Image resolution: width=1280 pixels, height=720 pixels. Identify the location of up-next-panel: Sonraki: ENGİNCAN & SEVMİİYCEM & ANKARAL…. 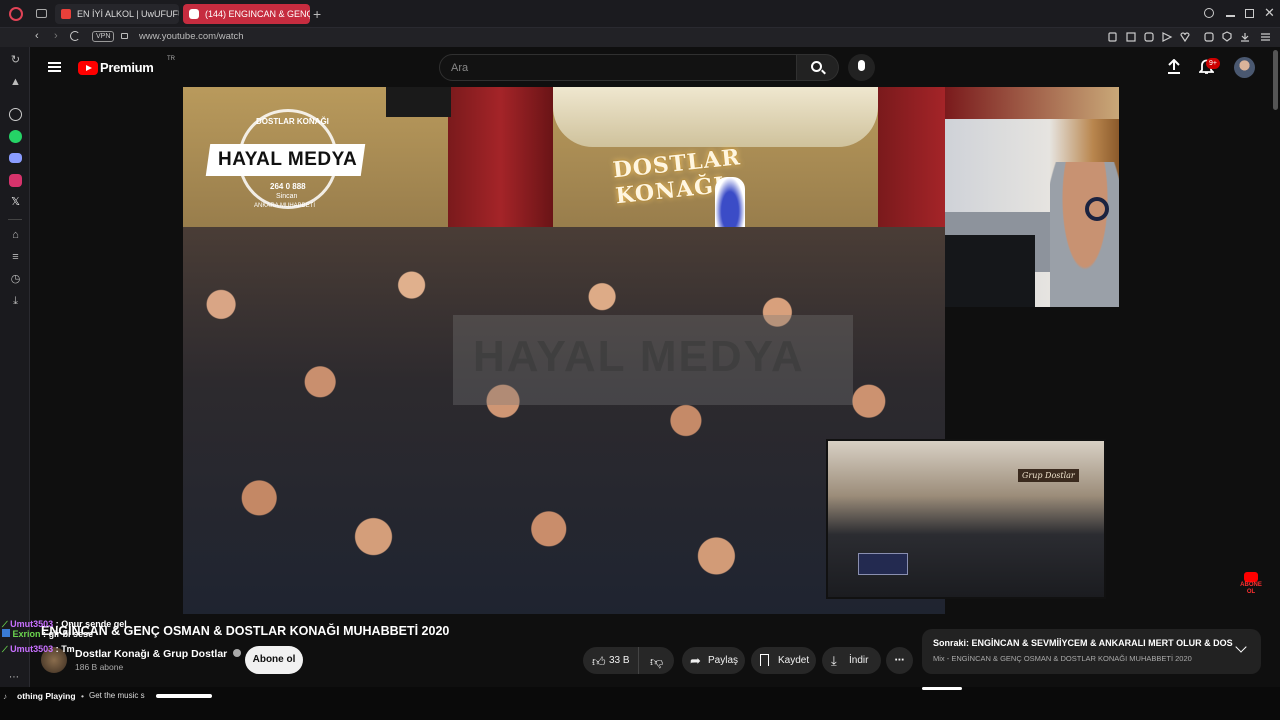
(1091, 651).